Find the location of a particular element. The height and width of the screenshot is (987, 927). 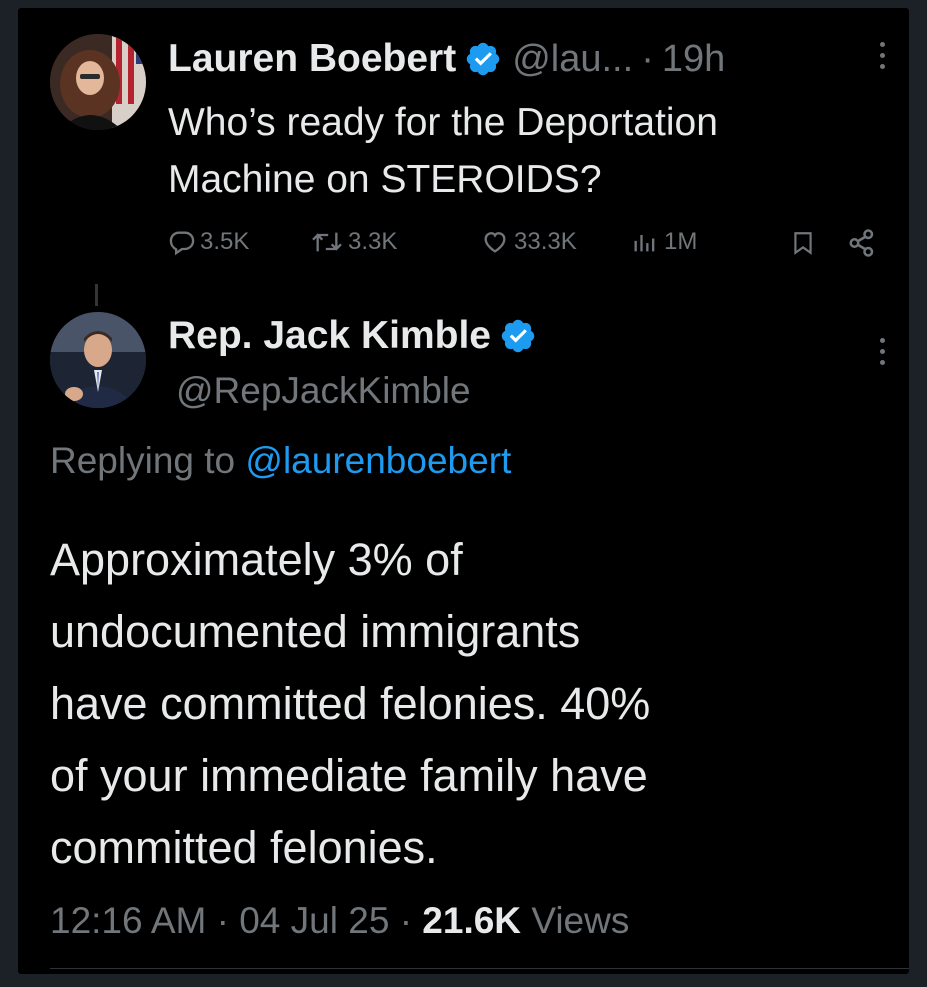

tweet2-meta: 12:16 AM · 04 Jul 25 · 21.6K Views is located at coordinates (339, 921).